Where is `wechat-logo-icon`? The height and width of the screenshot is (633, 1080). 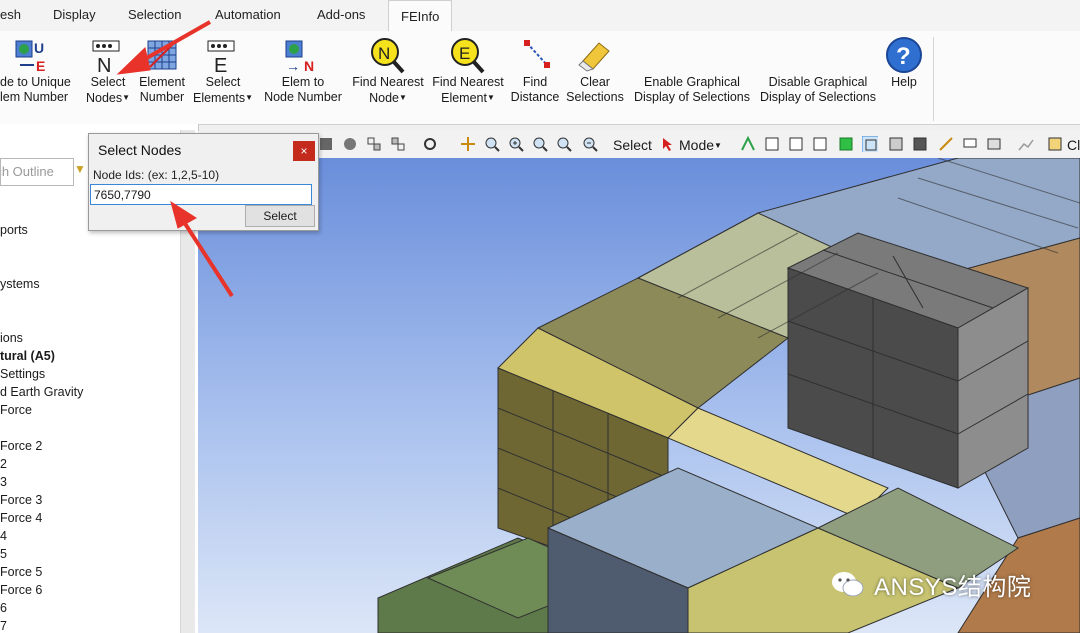
wechat-logo-icon is located at coordinates (848, 584).